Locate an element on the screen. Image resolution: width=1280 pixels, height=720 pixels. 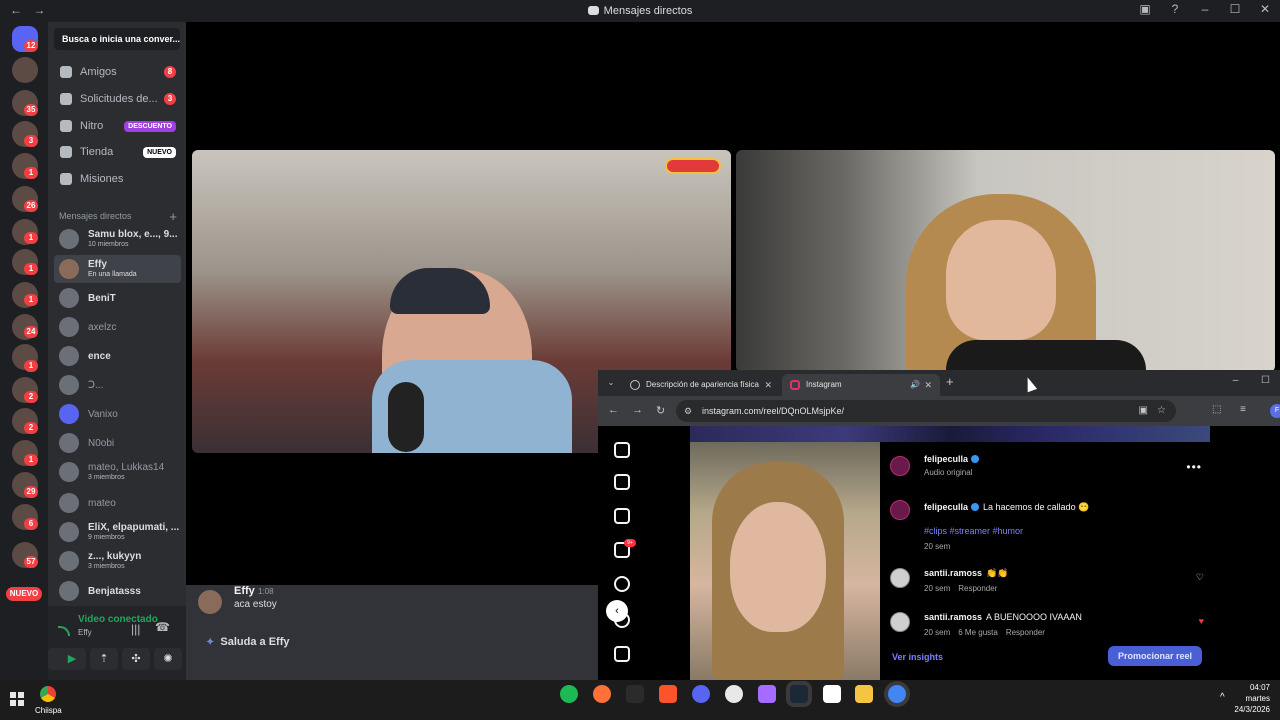
file-explorer-icon is located at coordinates (864, 694).